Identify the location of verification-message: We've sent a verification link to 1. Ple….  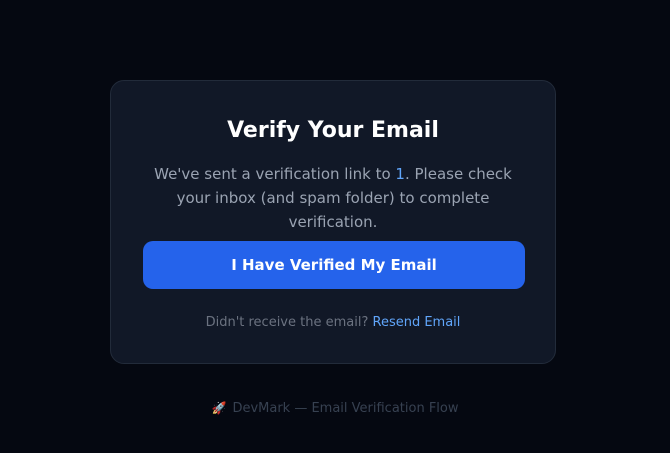
(333, 198).